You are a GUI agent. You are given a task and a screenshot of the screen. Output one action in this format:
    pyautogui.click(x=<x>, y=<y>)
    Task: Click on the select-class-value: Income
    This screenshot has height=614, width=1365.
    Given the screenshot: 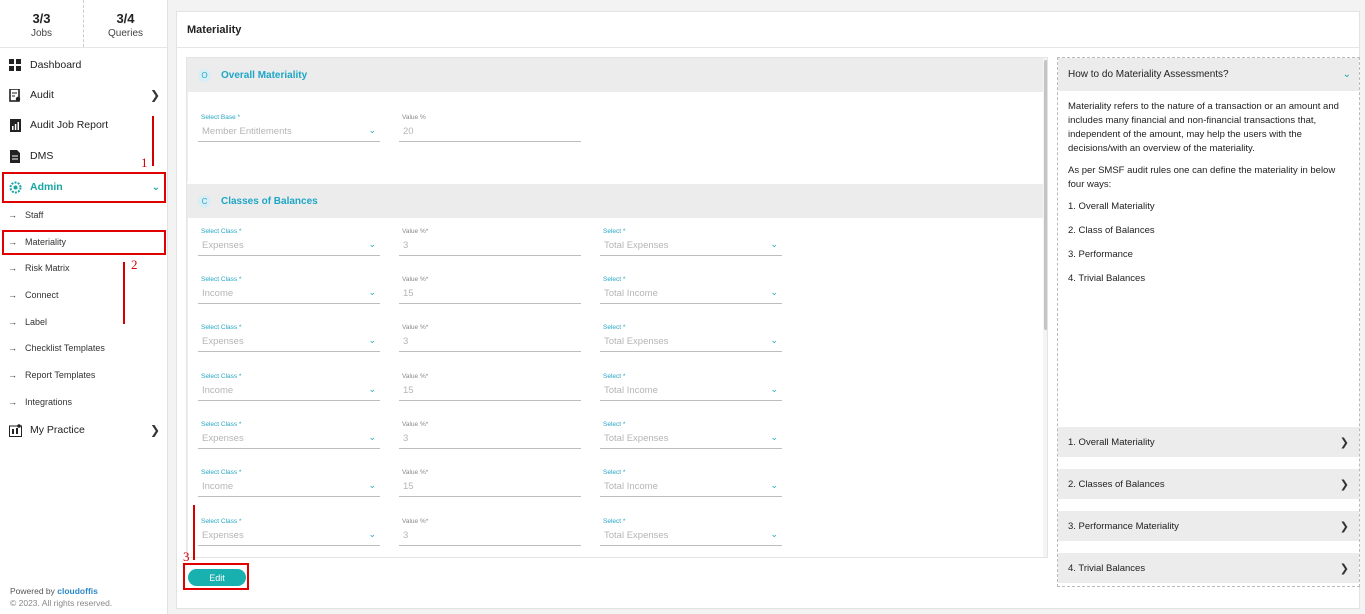 What is the action you would take?
    pyautogui.click(x=218, y=486)
    